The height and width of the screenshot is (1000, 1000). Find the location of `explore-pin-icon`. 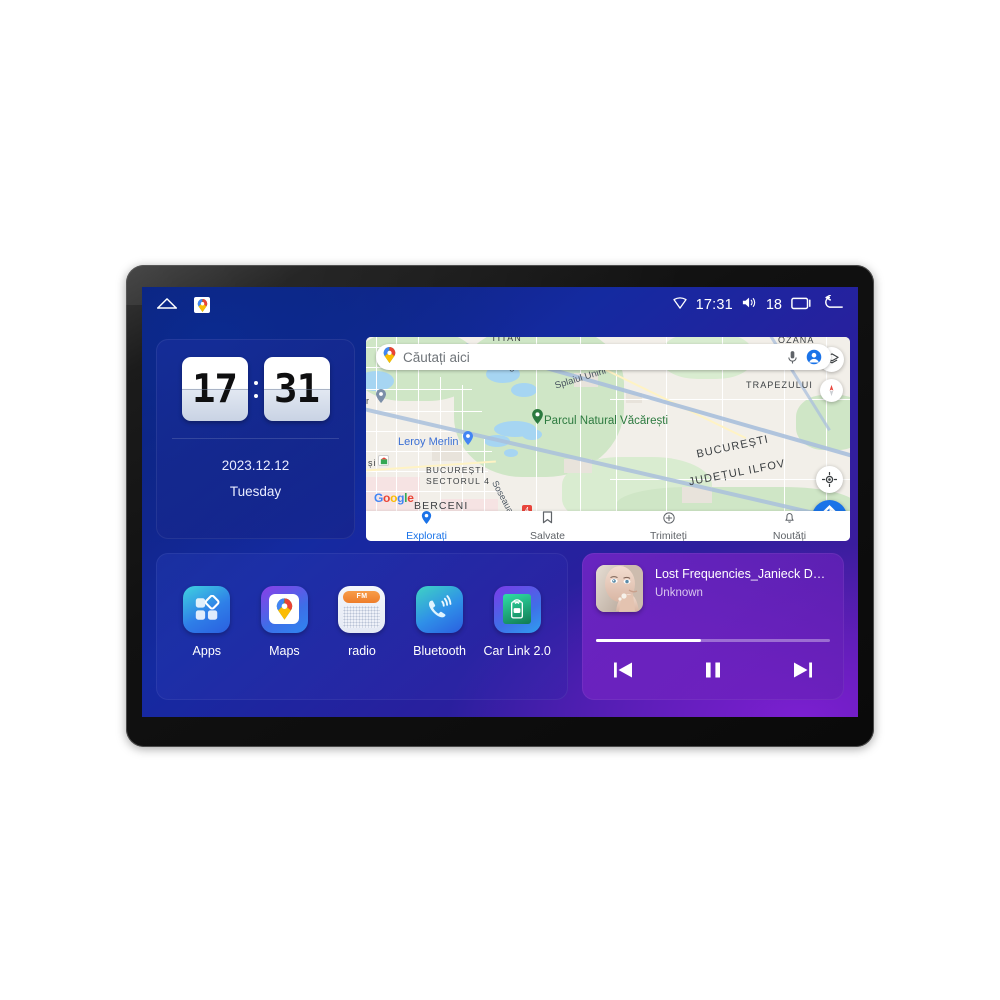

explore-pin-icon is located at coordinates (426, 519).